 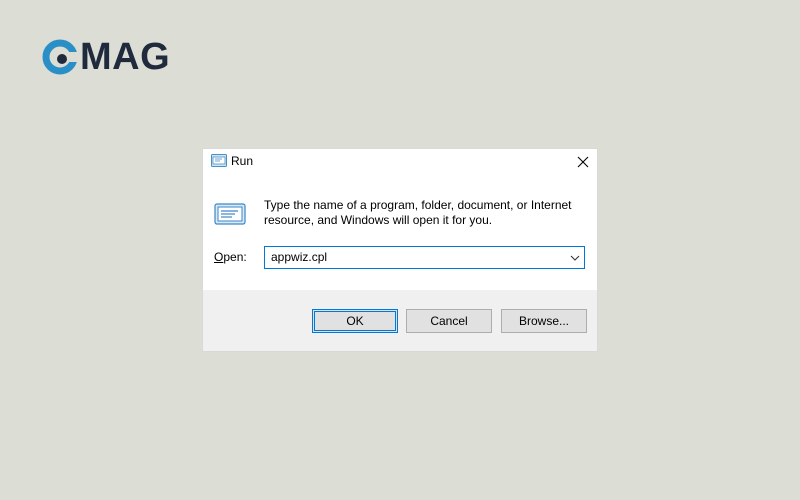 I want to click on run-program-icon, so click(x=230, y=214).